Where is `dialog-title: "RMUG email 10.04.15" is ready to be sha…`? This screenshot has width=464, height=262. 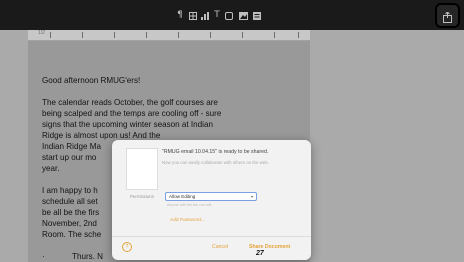 dialog-title: "RMUG email 10.04.15" is ready to be sha… is located at coordinates (215, 152).